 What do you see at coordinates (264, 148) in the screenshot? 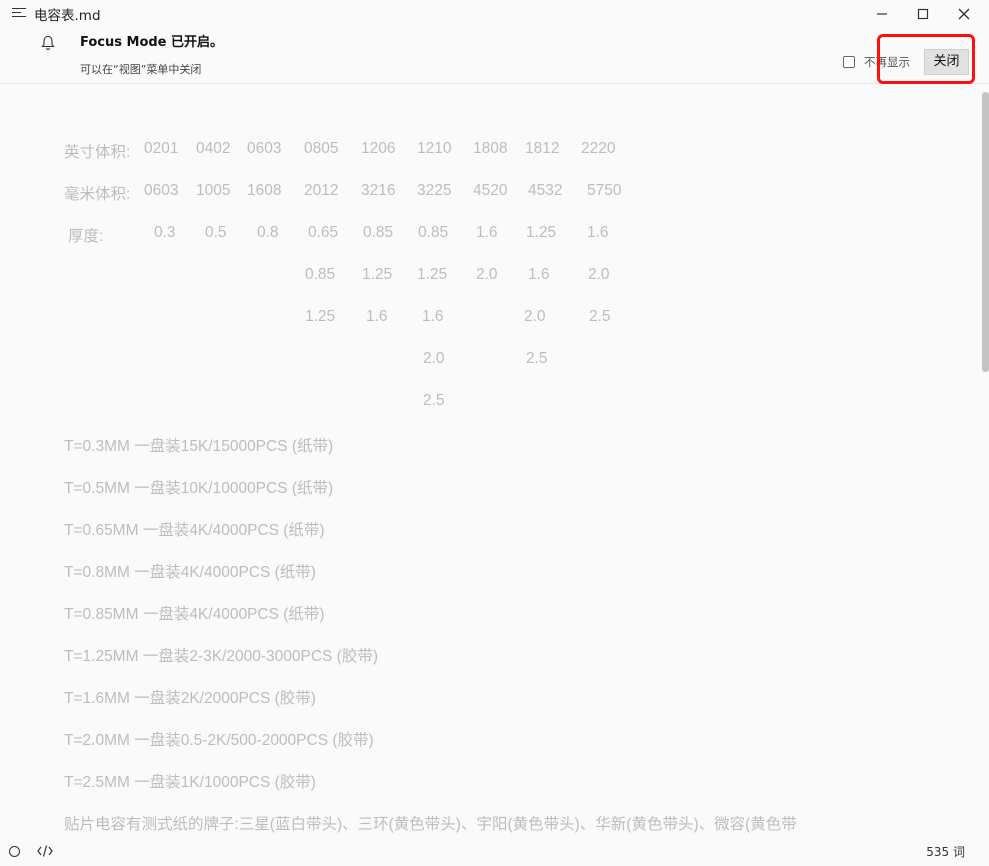
I see `inch-value: 0603` at bounding box center [264, 148].